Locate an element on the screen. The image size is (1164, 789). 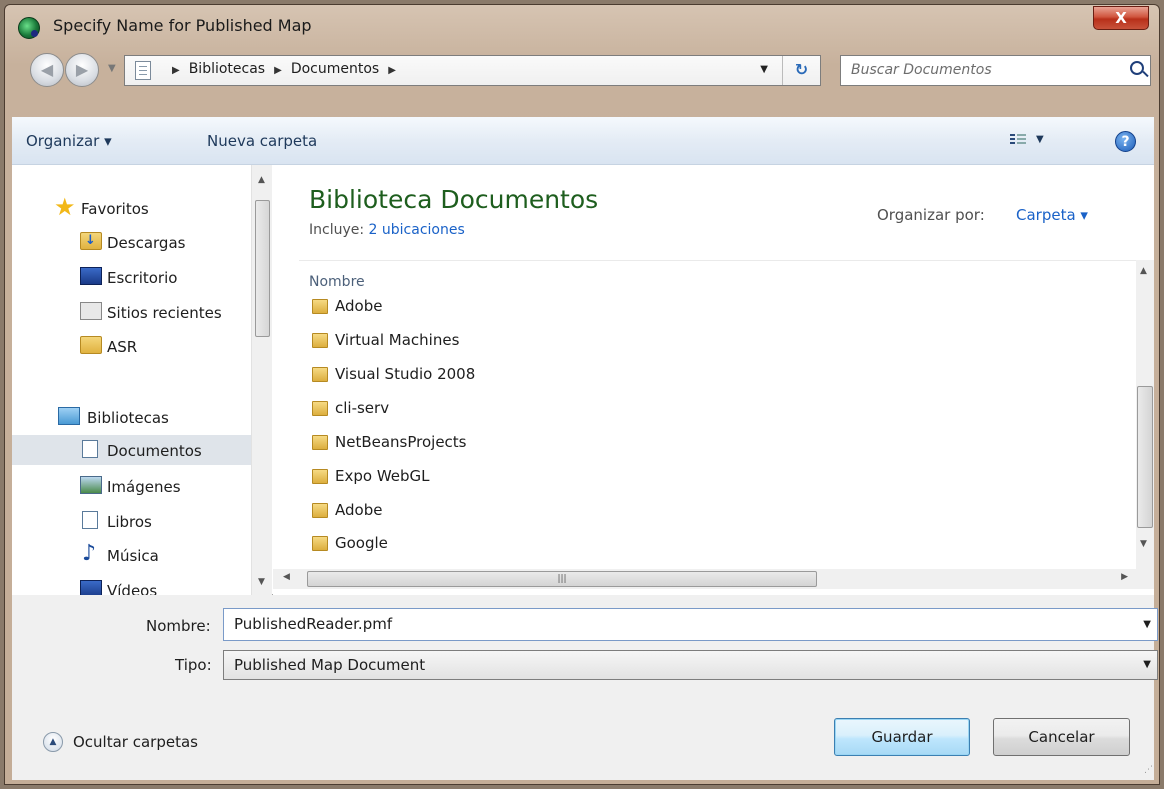
search-input is located at coordinates (976, 70).